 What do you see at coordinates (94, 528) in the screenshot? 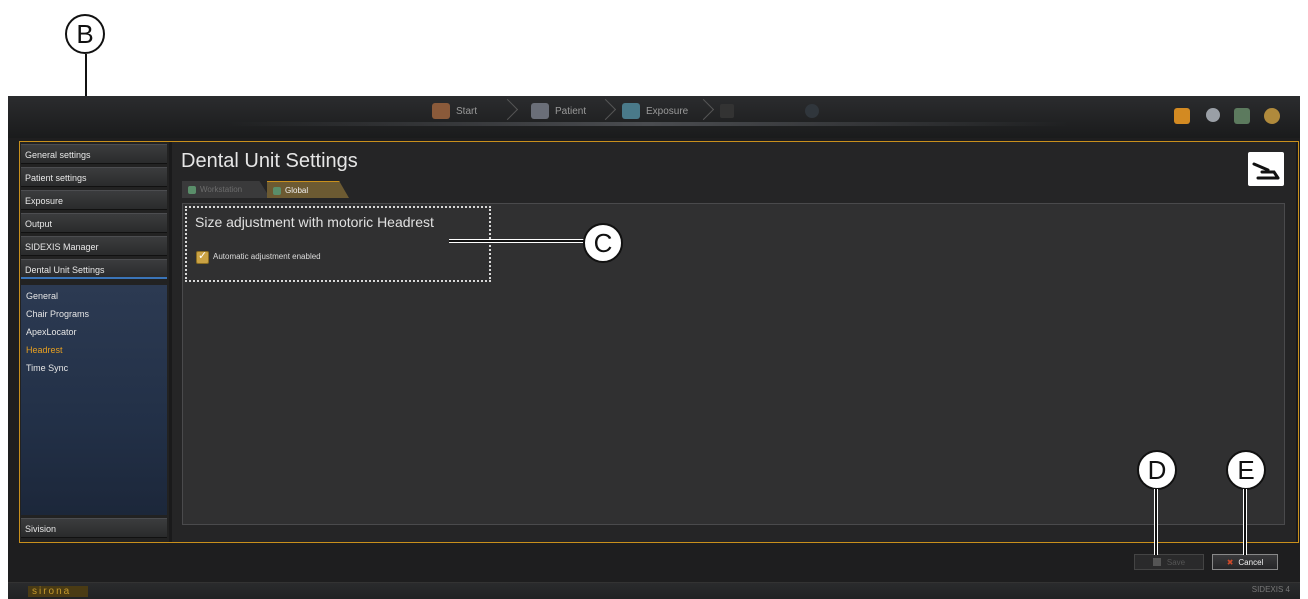
I see `sidebar-item-sivision: Sivision` at bounding box center [94, 528].